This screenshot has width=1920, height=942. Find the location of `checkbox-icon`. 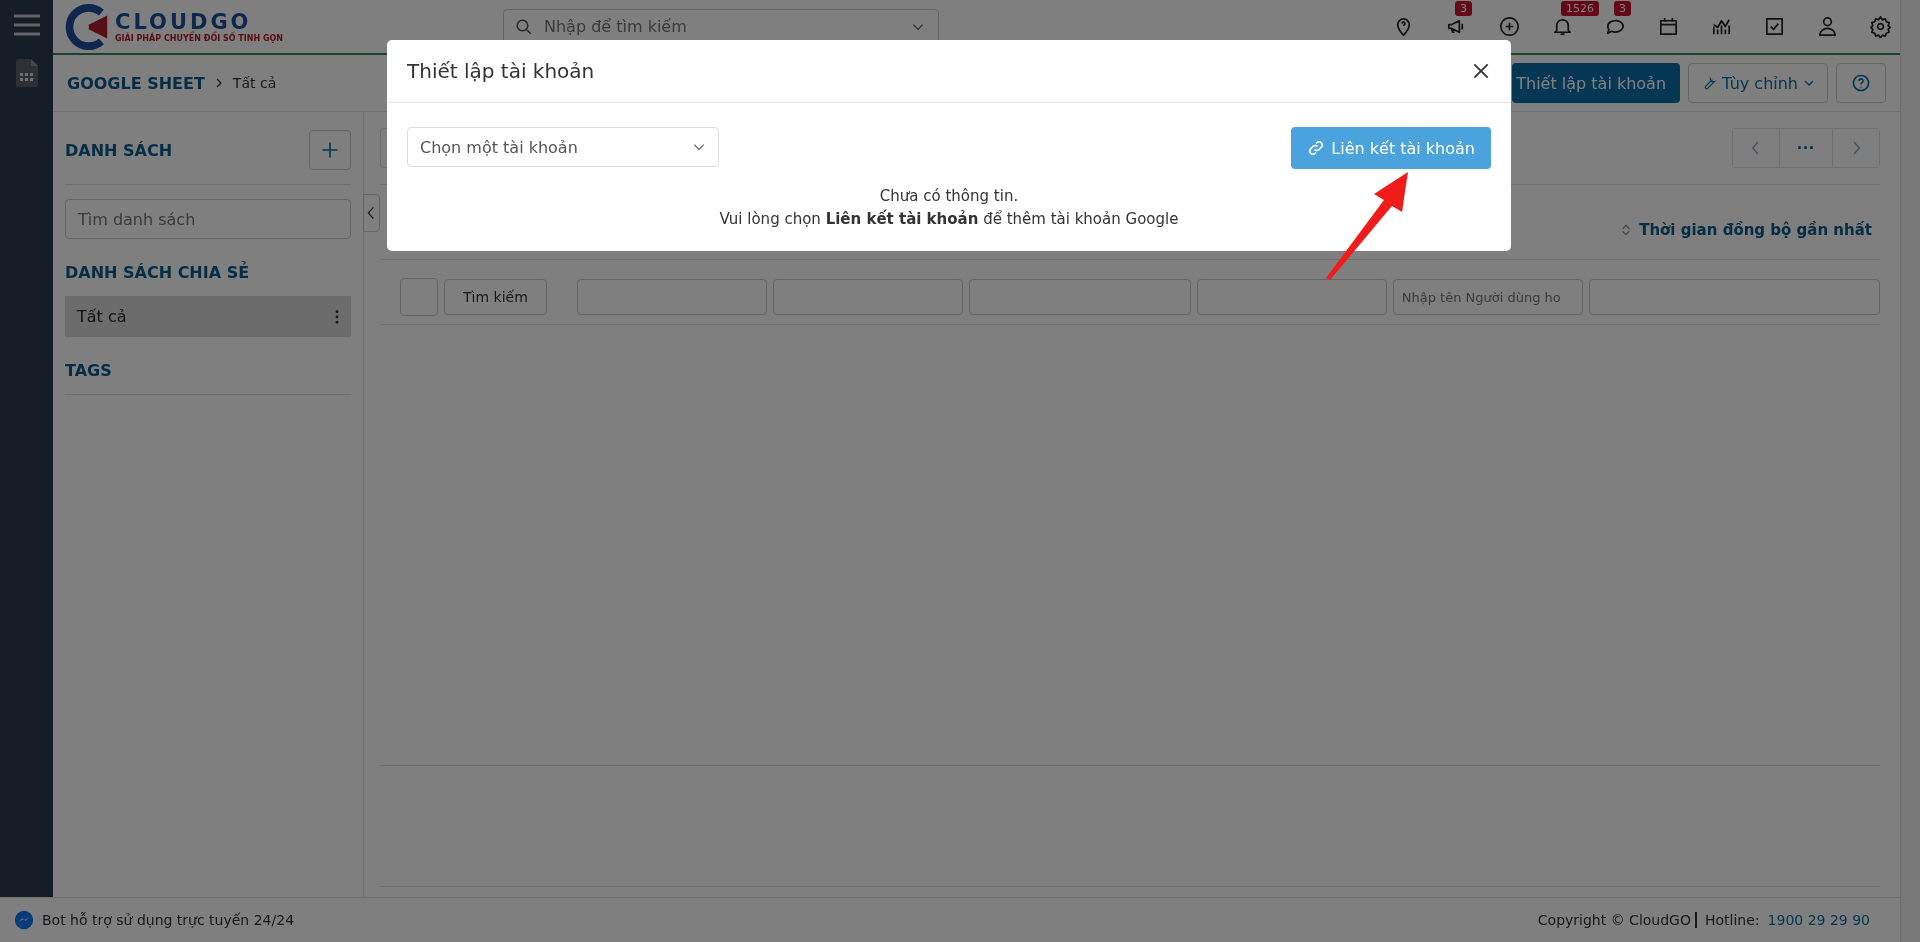

checkbox-icon is located at coordinates (1774, 26).